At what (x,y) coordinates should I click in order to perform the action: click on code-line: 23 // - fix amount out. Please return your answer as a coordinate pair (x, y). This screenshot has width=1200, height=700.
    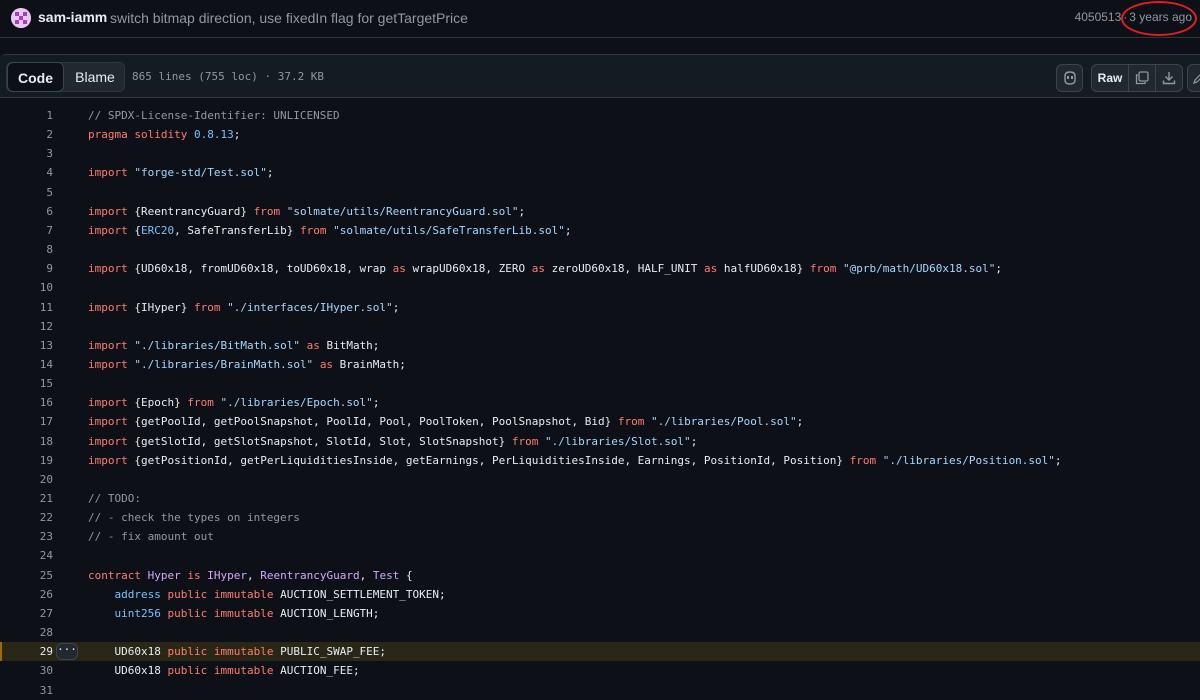
    Looking at the image, I should click on (600, 536).